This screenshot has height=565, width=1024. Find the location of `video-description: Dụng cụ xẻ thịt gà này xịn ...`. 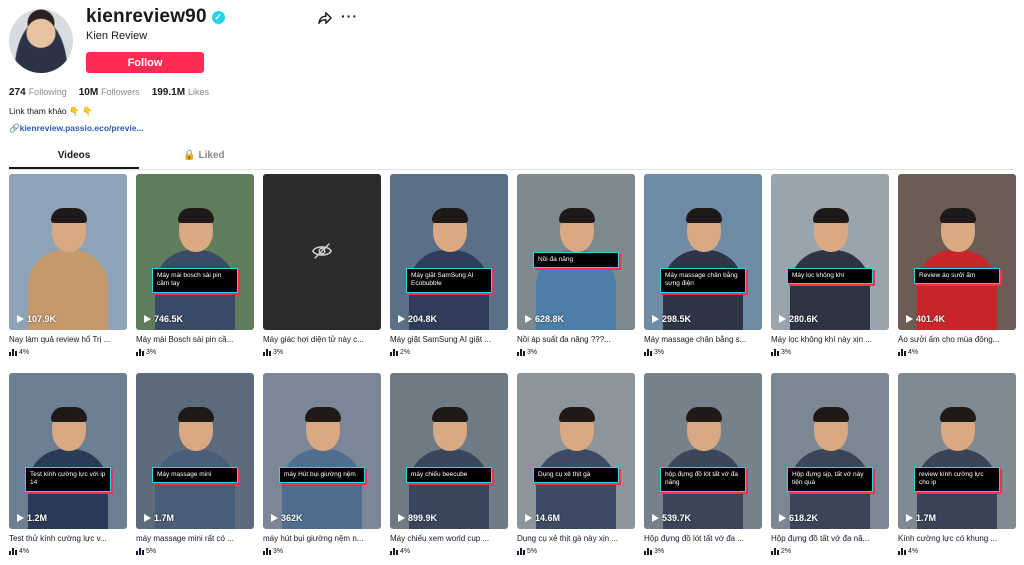

video-description: Dụng cụ xẻ thịt gà này xịn ... is located at coordinates (576, 538).